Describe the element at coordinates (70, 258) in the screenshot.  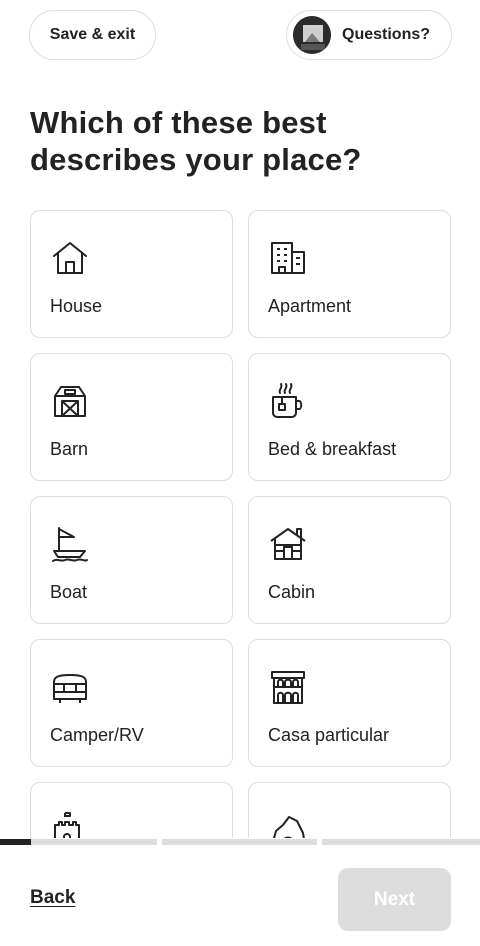
I see `house-icon` at that location.